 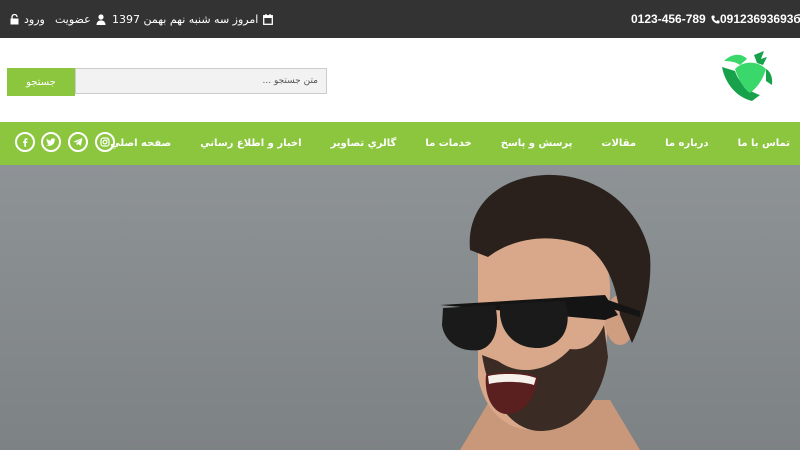 I want to click on nav-item-news: اخبار و اطلاع رساني, so click(x=250, y=143).